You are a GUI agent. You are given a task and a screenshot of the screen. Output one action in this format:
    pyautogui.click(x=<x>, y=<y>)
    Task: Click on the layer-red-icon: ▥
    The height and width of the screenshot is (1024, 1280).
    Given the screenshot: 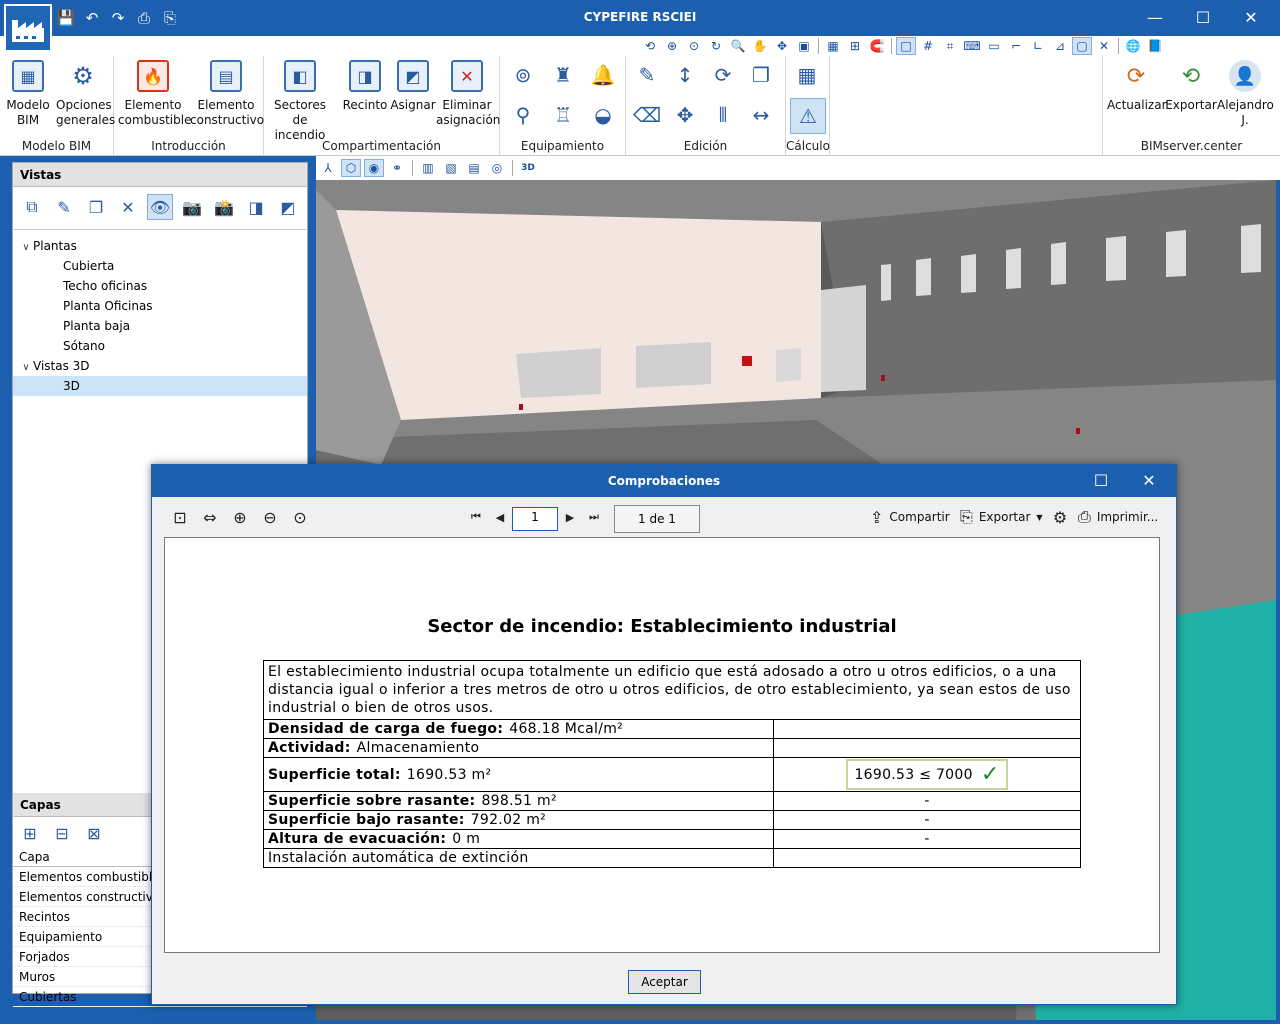 What is the action you would take?
    pyautogui.click(x=428, y=168)
    